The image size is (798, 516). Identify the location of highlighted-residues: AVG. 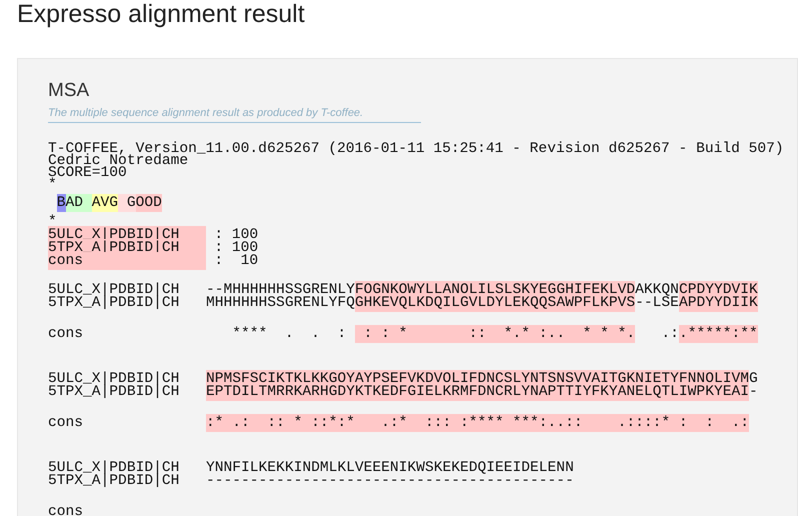
(105, 203).